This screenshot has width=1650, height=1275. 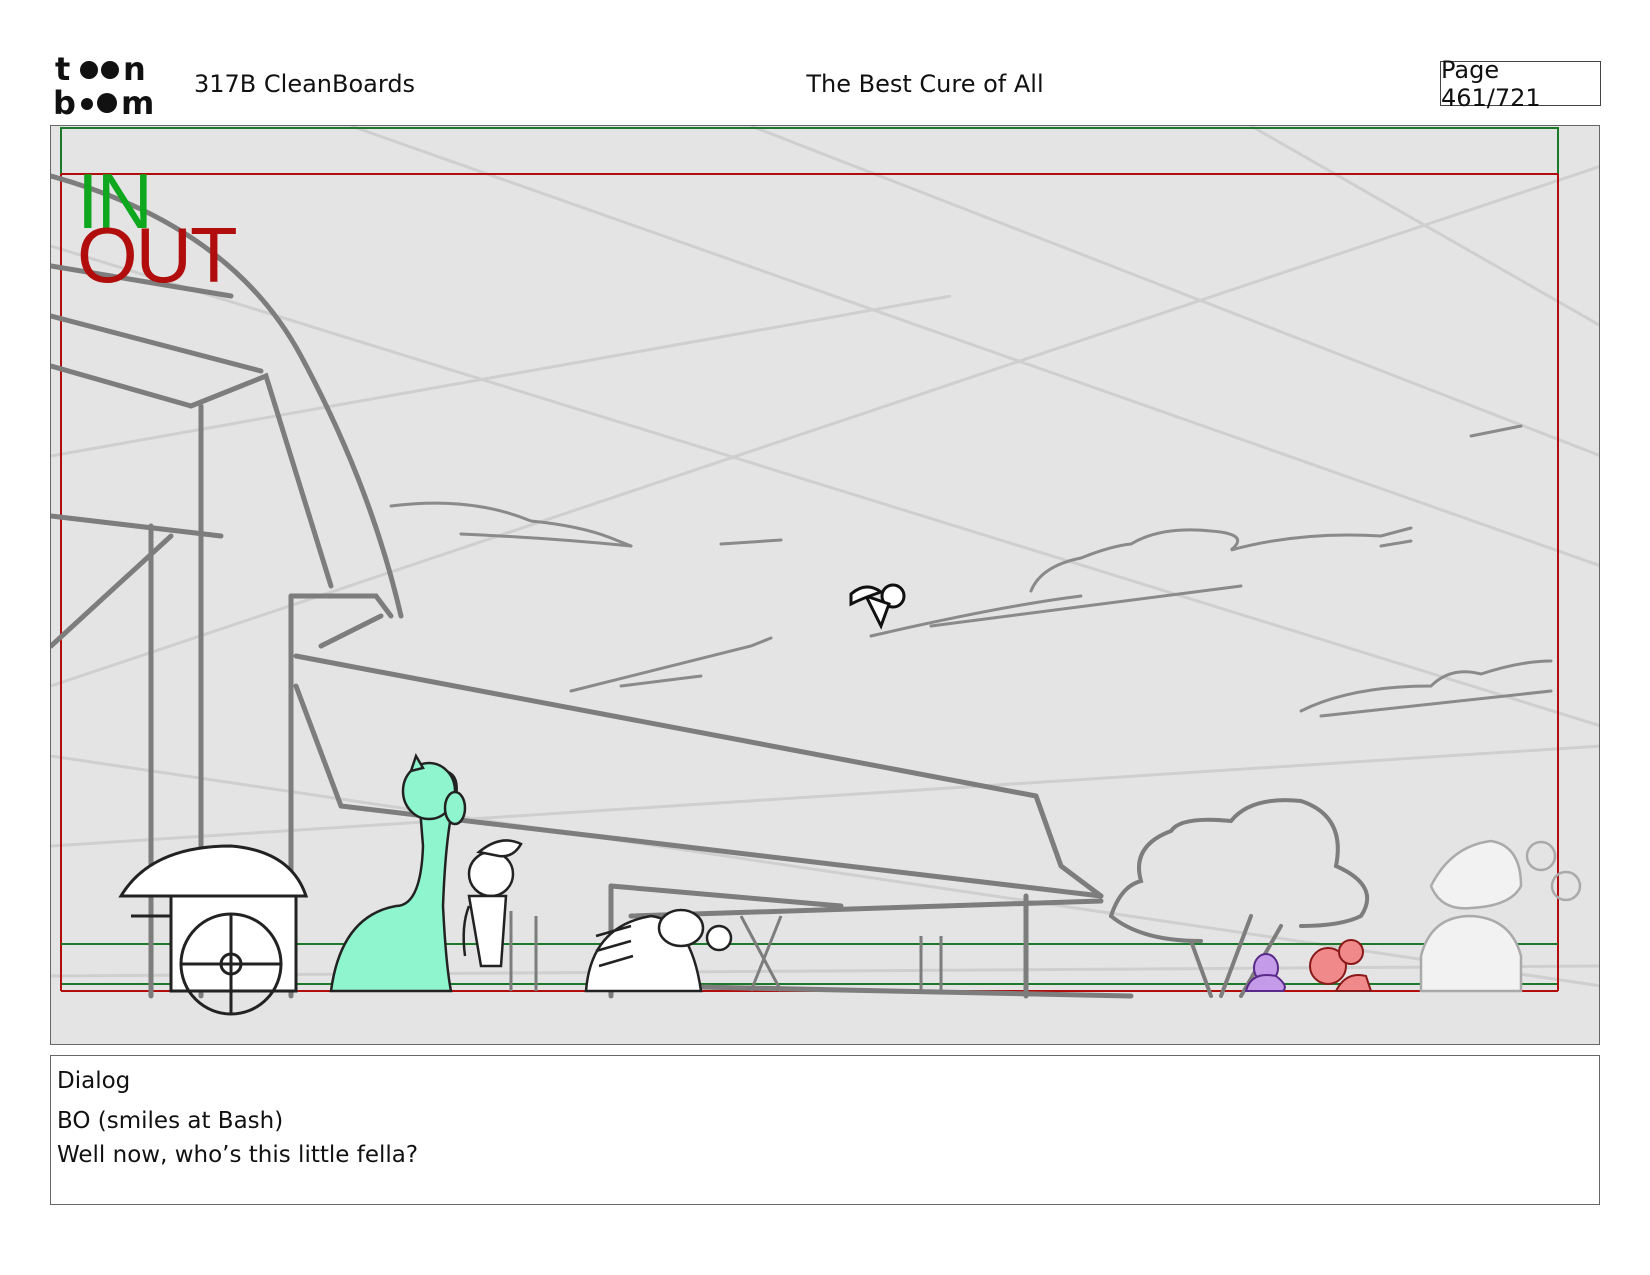 I want to click on dialog-heading: Dialog, so click(x=94, y=1081).